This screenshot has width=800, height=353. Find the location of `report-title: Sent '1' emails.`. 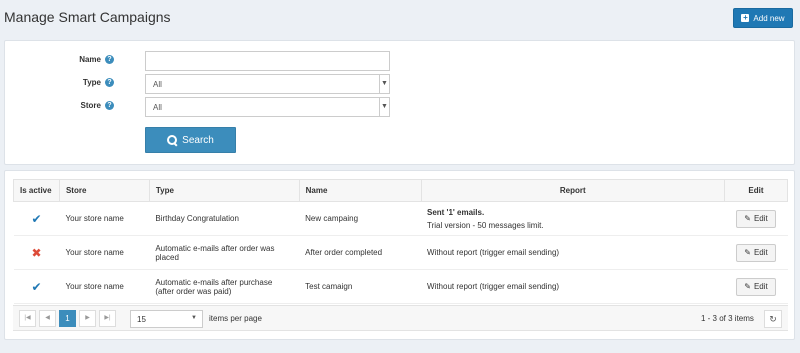

report-title: Sent '1' emails. is located at coordinates (456, 212).